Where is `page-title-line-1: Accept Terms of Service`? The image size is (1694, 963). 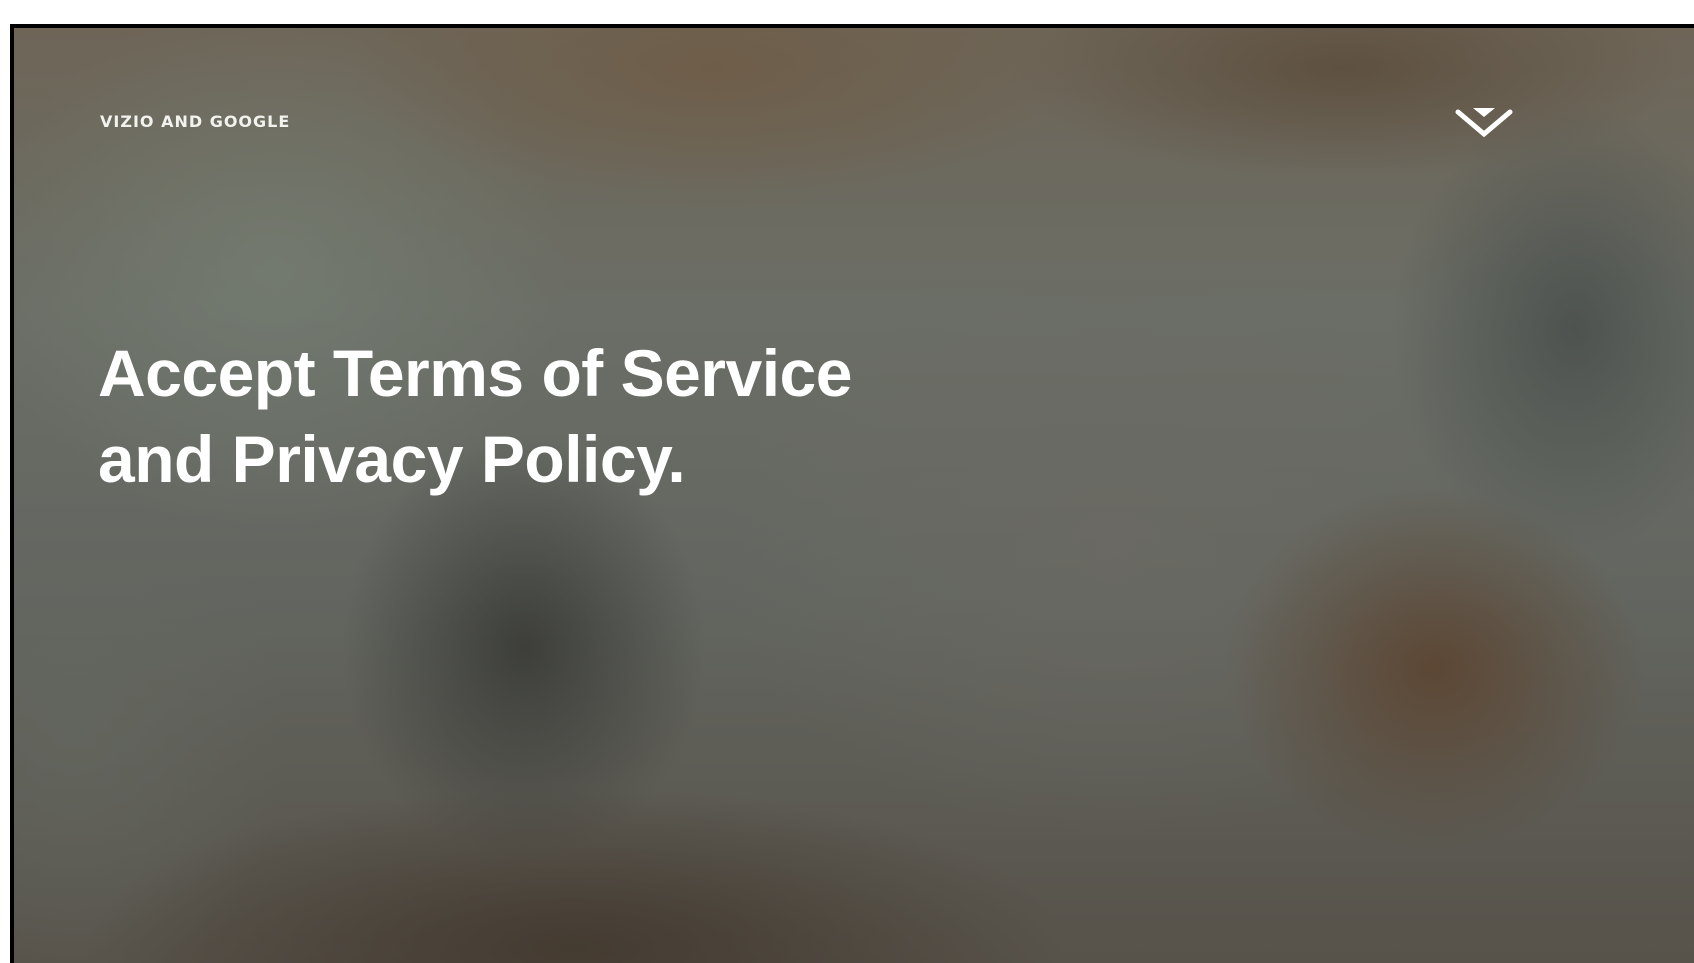
page-title-line-1: Accept Terms of Service is located at coordinates (475, 373).